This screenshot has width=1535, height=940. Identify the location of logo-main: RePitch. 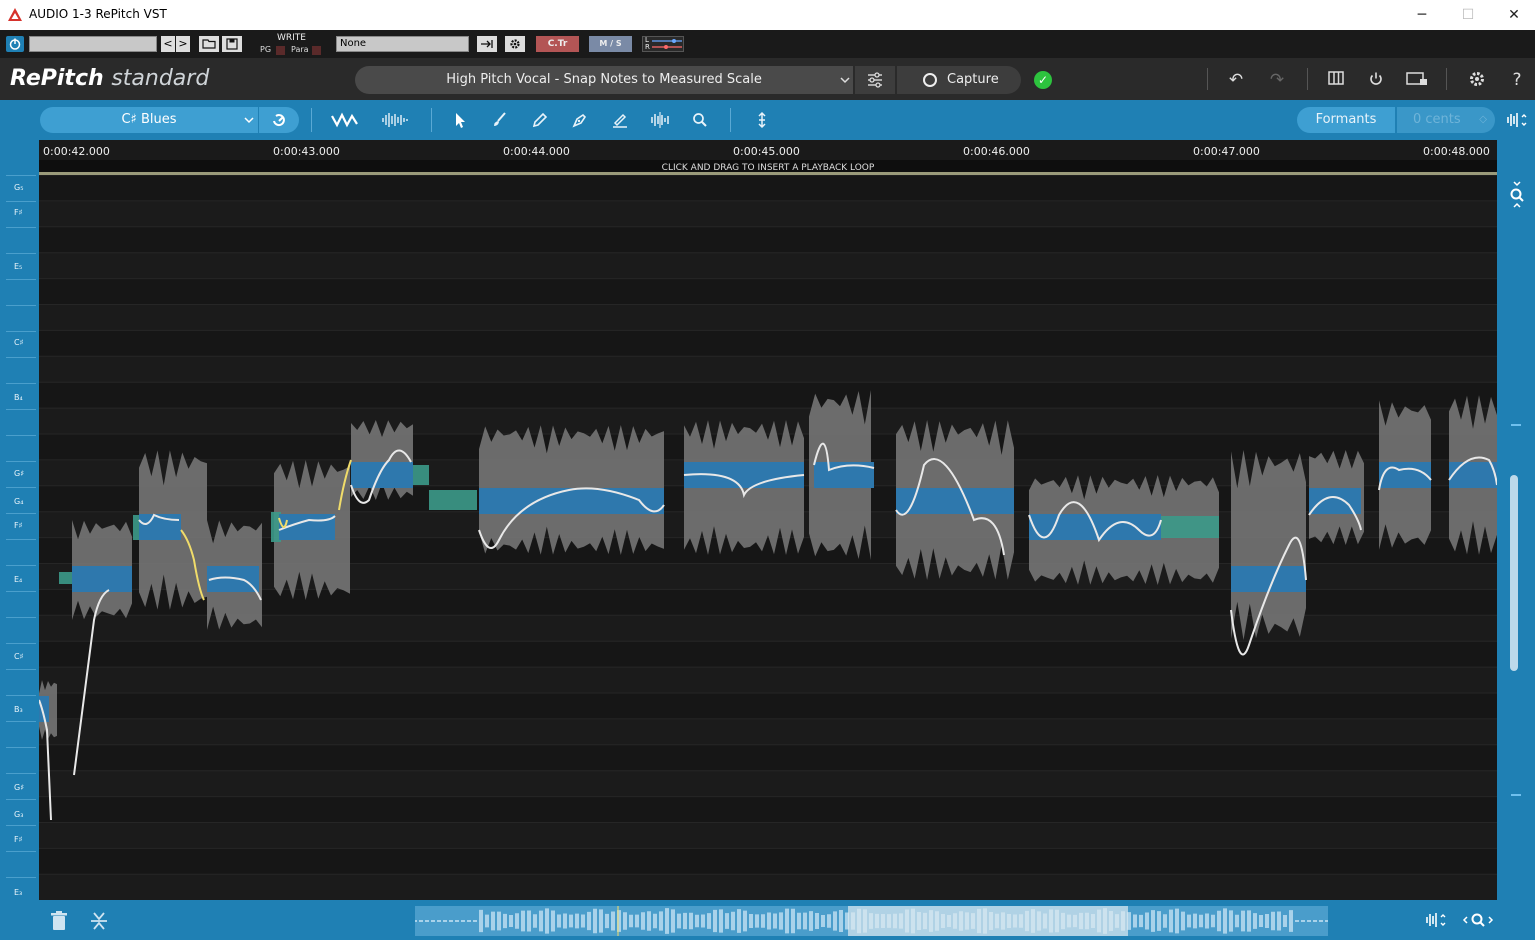
(57, 78).